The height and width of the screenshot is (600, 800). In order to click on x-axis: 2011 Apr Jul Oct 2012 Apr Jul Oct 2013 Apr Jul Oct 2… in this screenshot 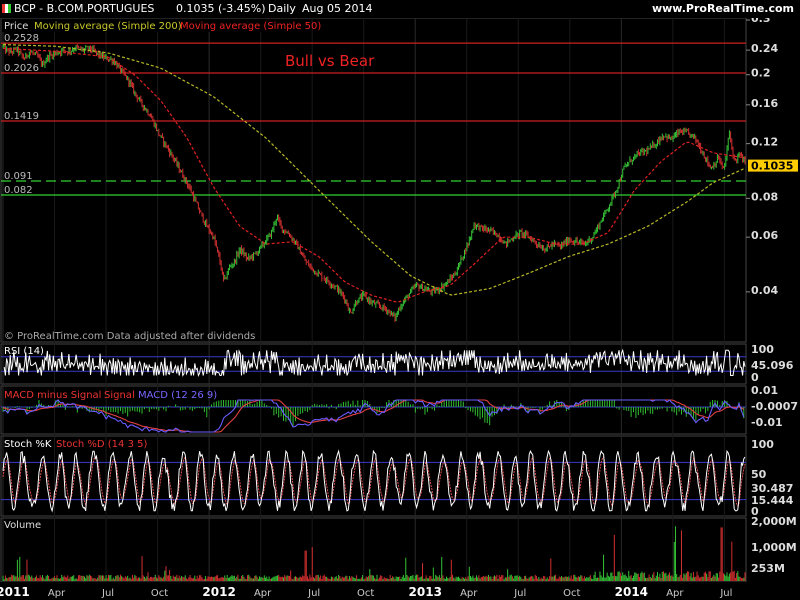, I will do `click(400, 591)`.